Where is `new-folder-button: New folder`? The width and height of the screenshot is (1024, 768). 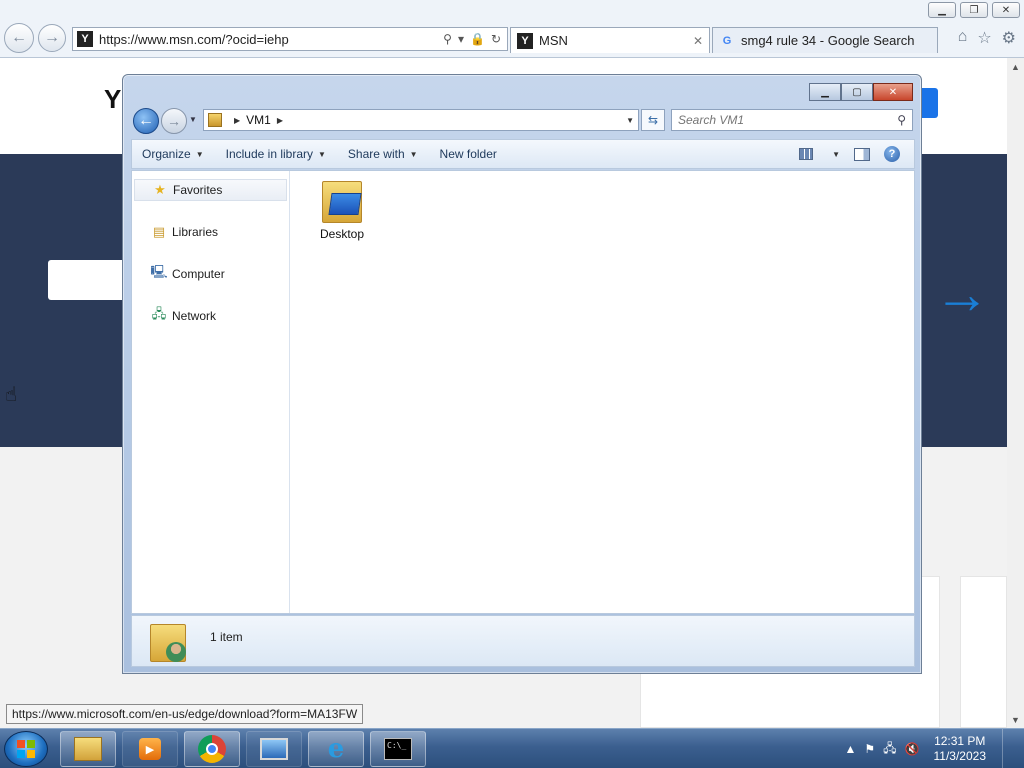 new-folder-button: New folder is located at coordinates (468, 154).